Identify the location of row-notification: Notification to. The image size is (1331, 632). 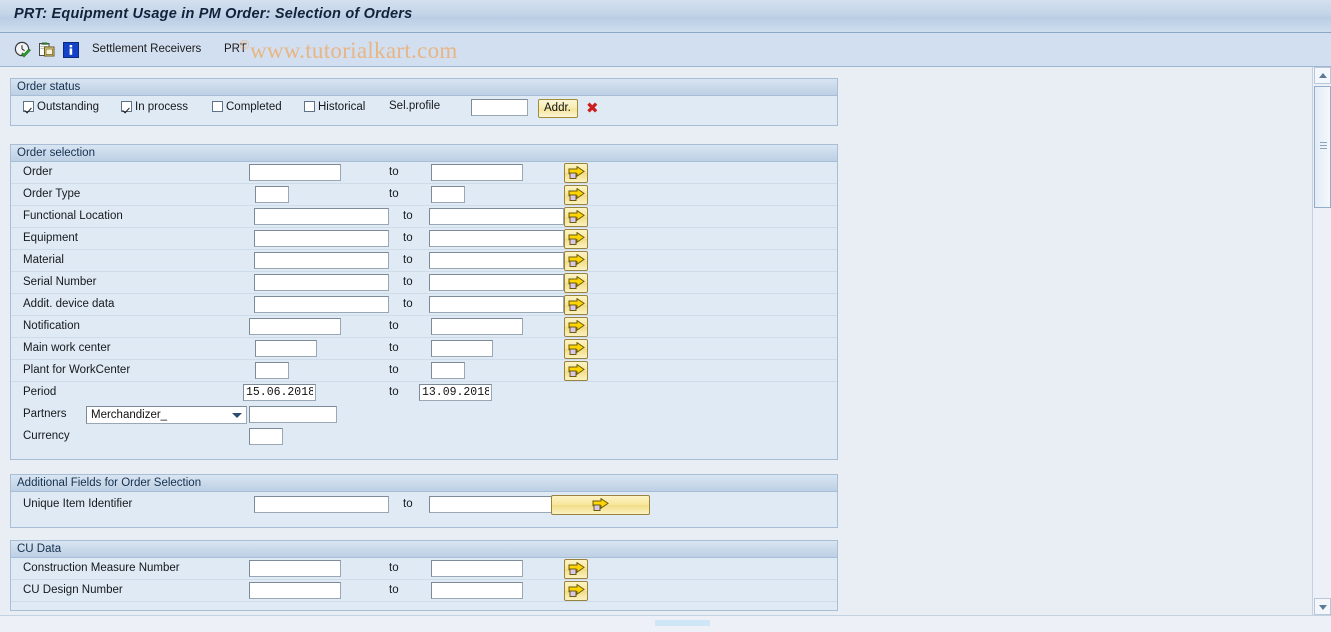
(424, 327).